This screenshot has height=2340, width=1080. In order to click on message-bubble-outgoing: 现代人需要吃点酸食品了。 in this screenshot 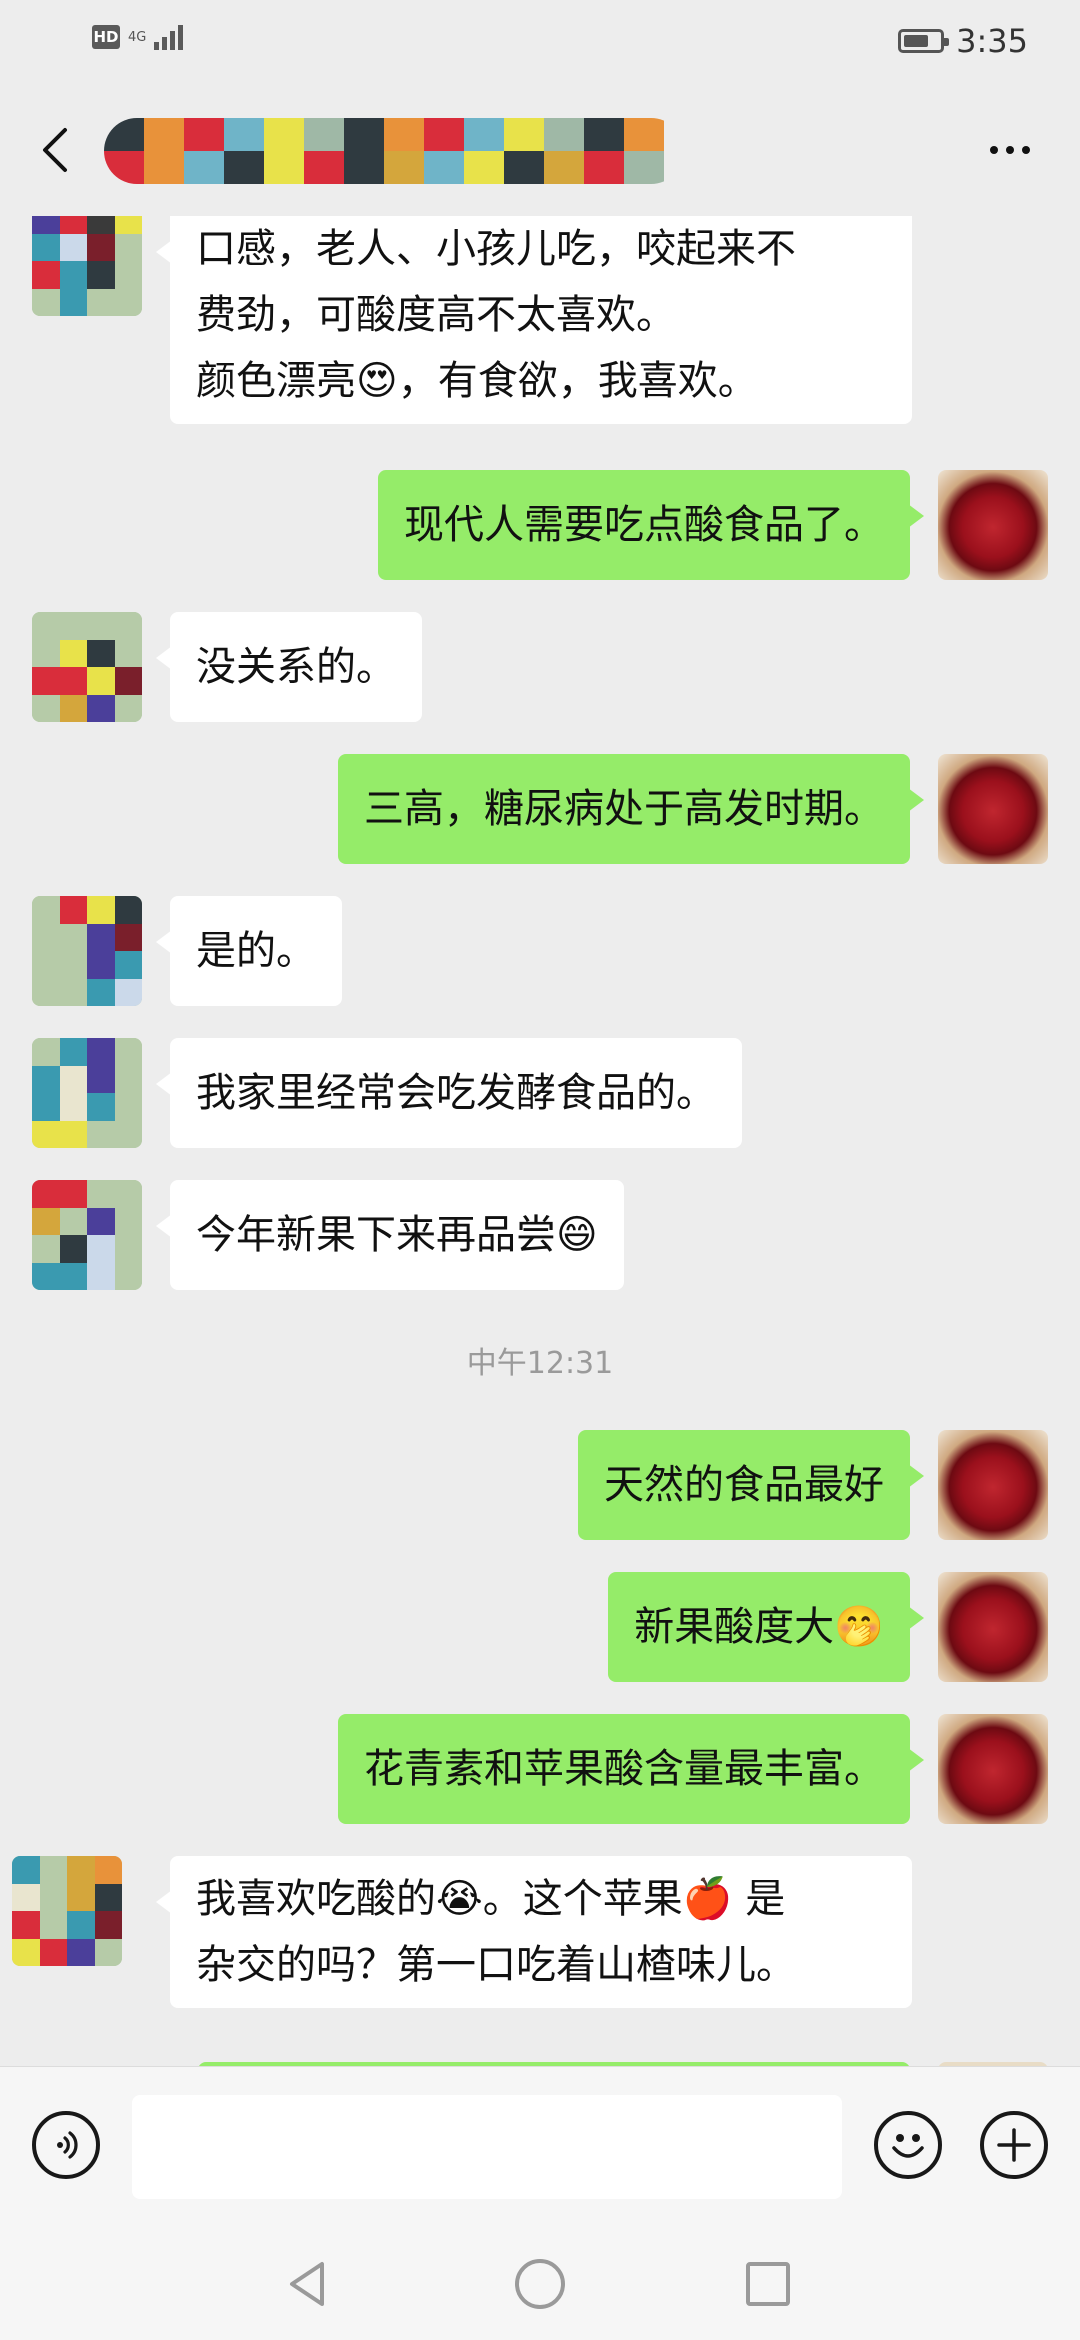, I will do `click(651, 525)`.